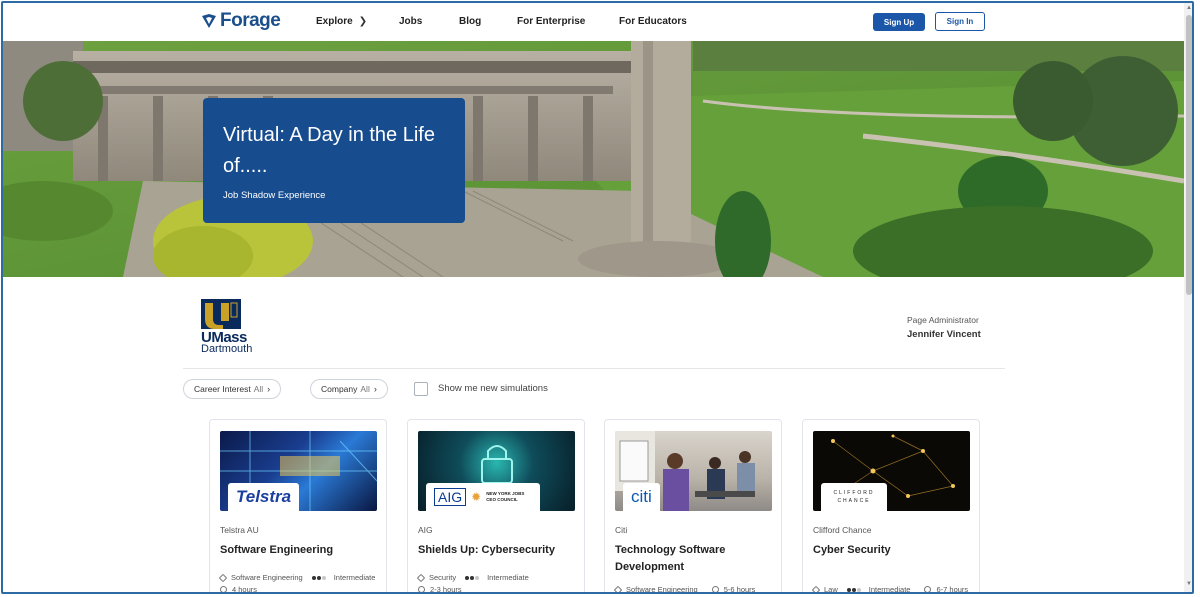 This screenshot has width=1200, height=597. Describe the element at coordinates (250, 20) in the screenshot. I see `brand-name: Forage` at that location.